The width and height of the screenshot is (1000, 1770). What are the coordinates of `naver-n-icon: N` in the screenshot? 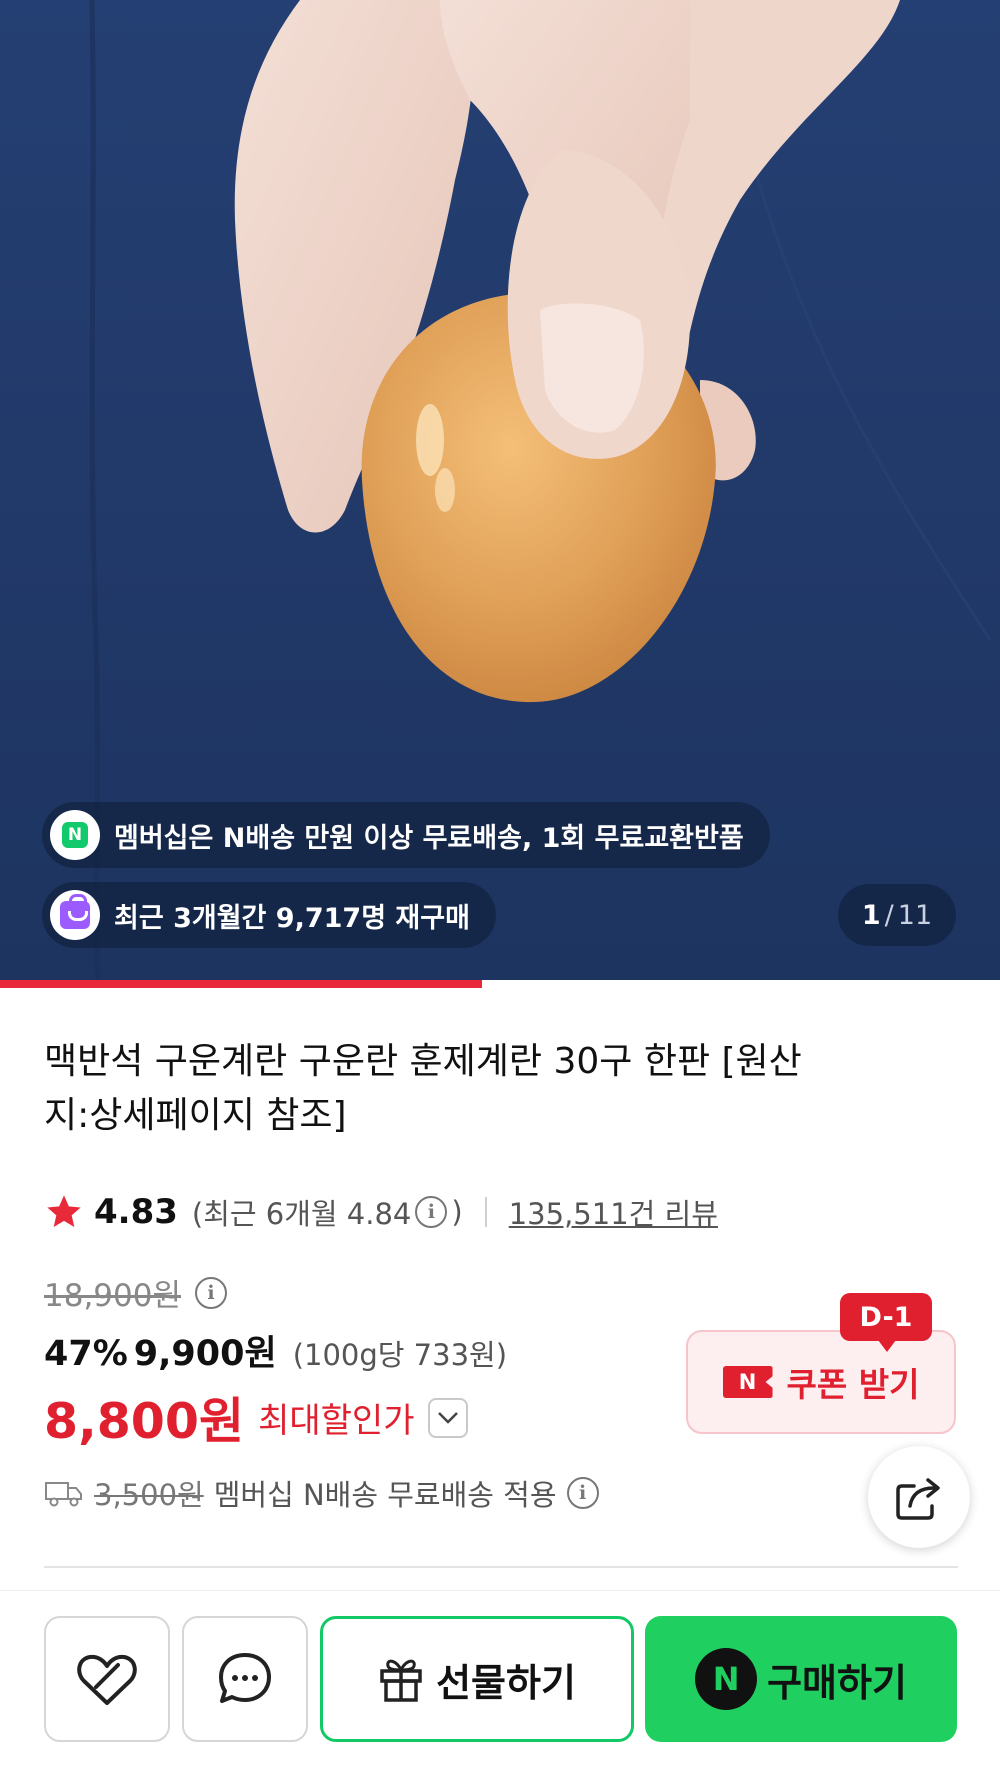 It's located at (726, 1679).